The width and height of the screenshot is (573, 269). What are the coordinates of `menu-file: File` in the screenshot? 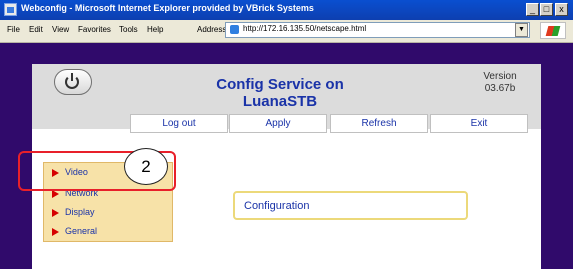 It's located at (13, 29).